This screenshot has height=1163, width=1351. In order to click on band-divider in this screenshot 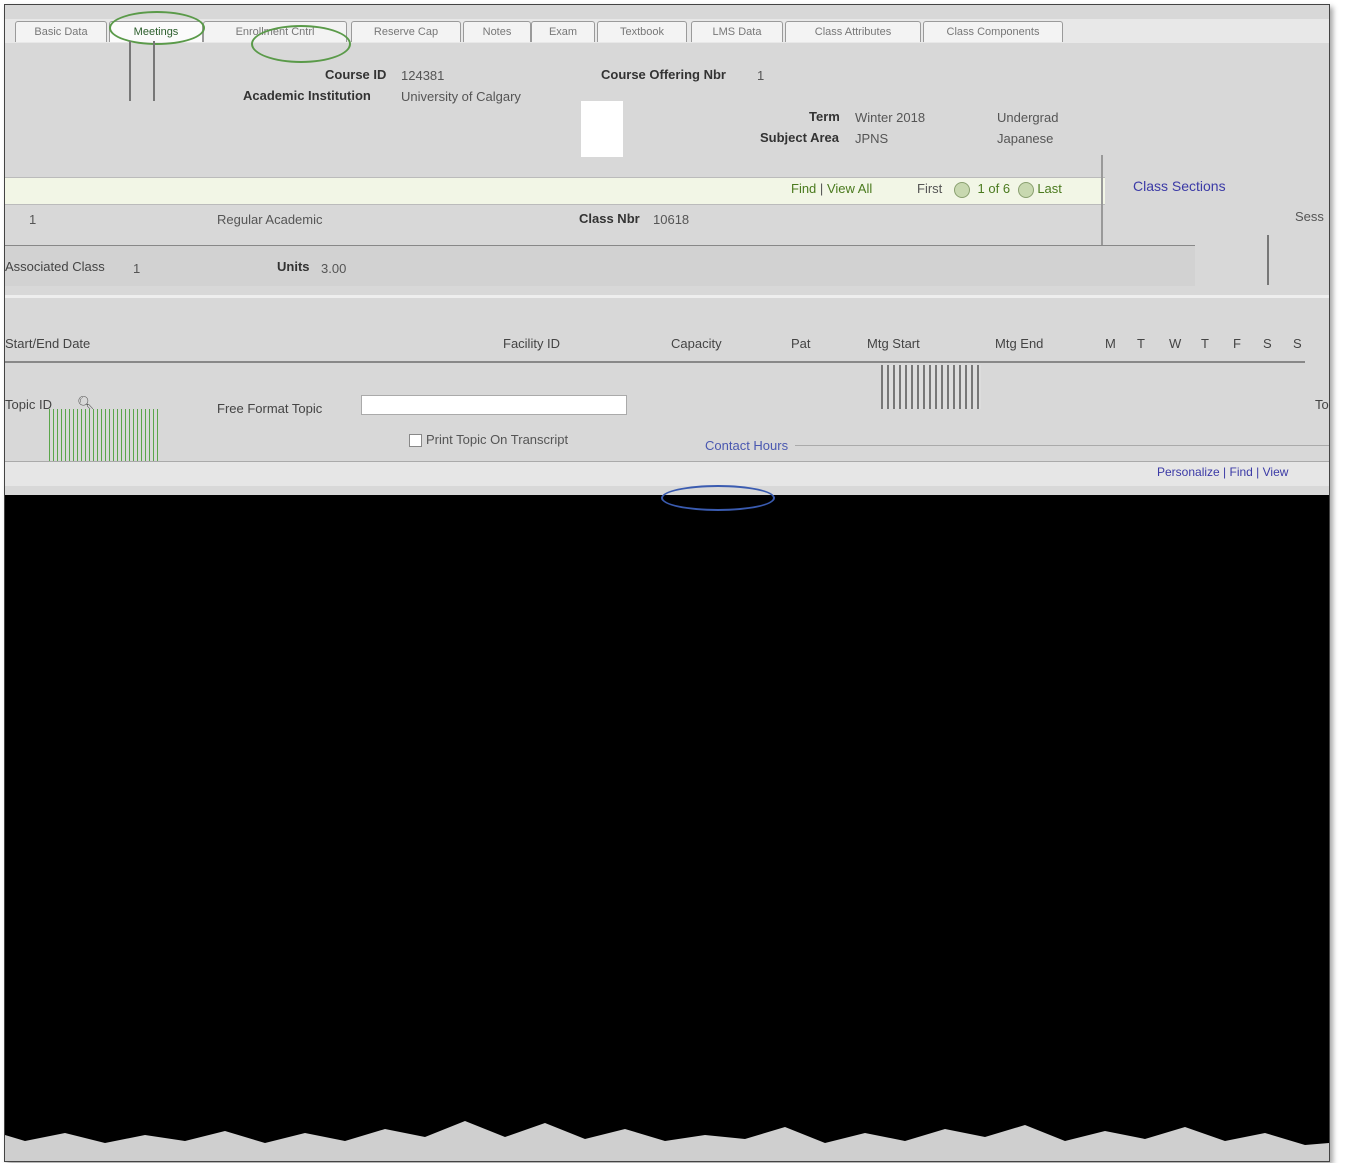, I will do `click(667, 296)`.